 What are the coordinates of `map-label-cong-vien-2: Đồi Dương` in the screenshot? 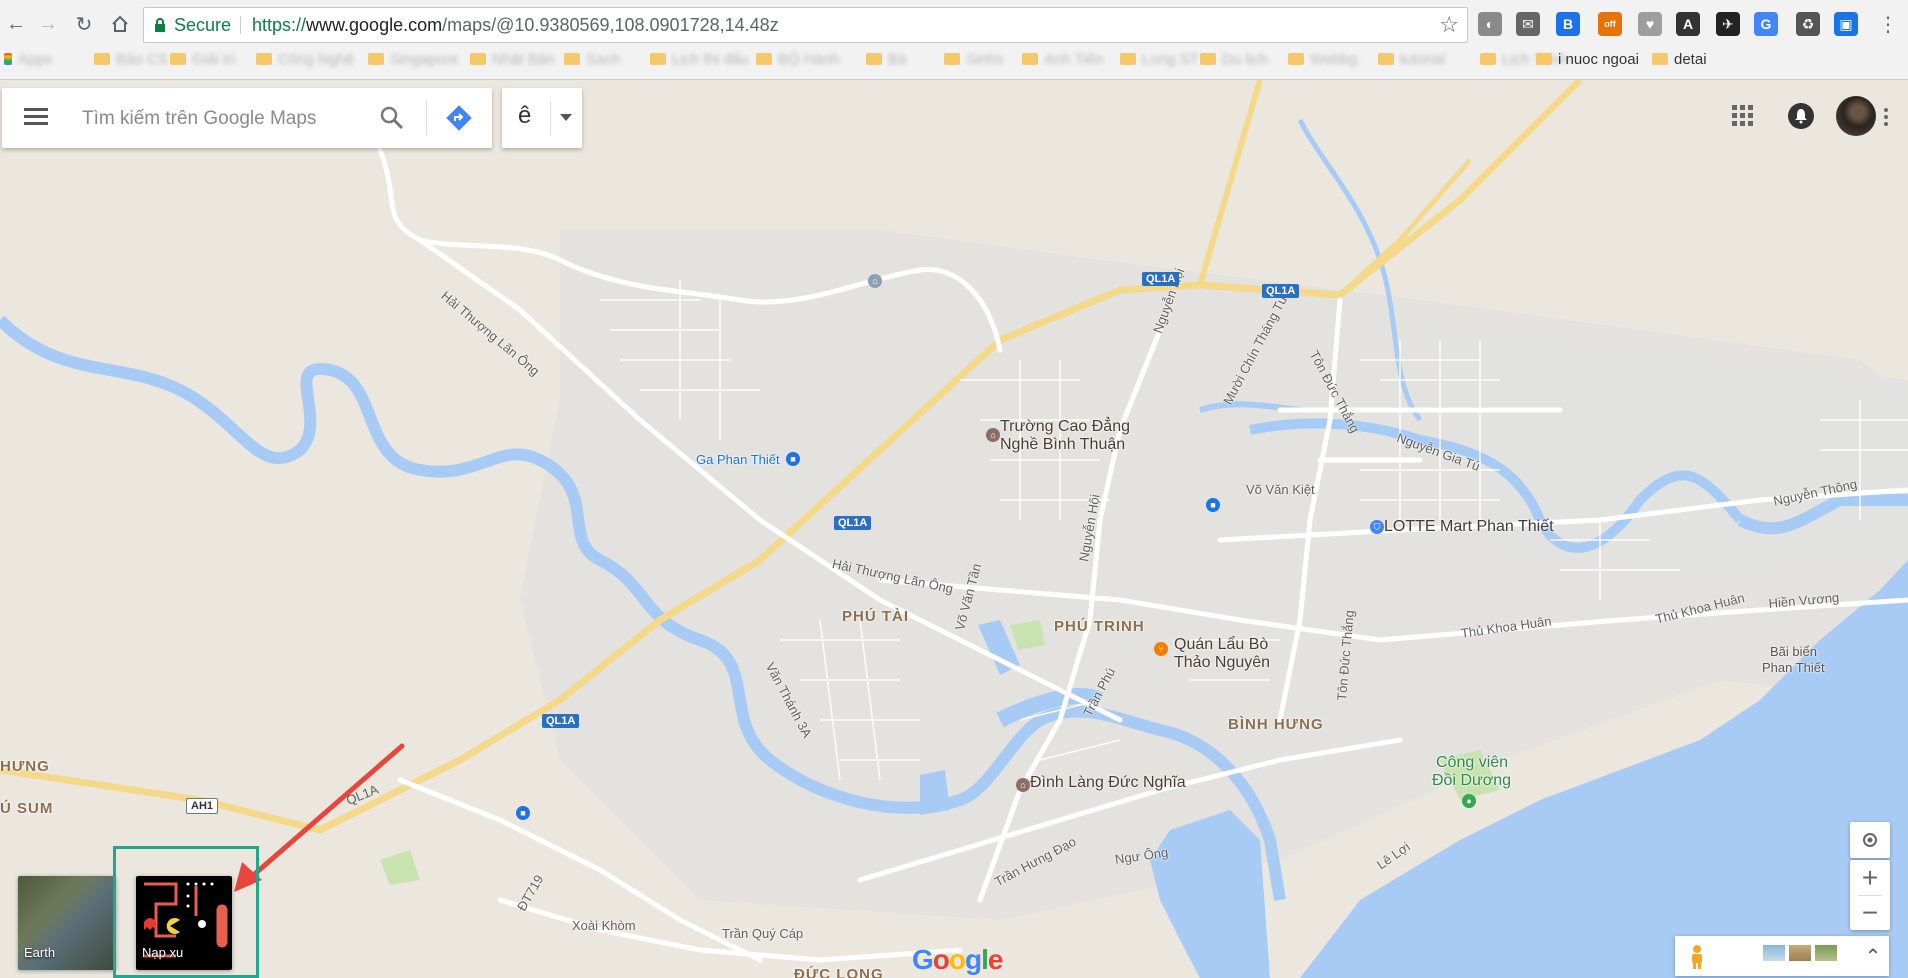 It's located at (1471, 781).